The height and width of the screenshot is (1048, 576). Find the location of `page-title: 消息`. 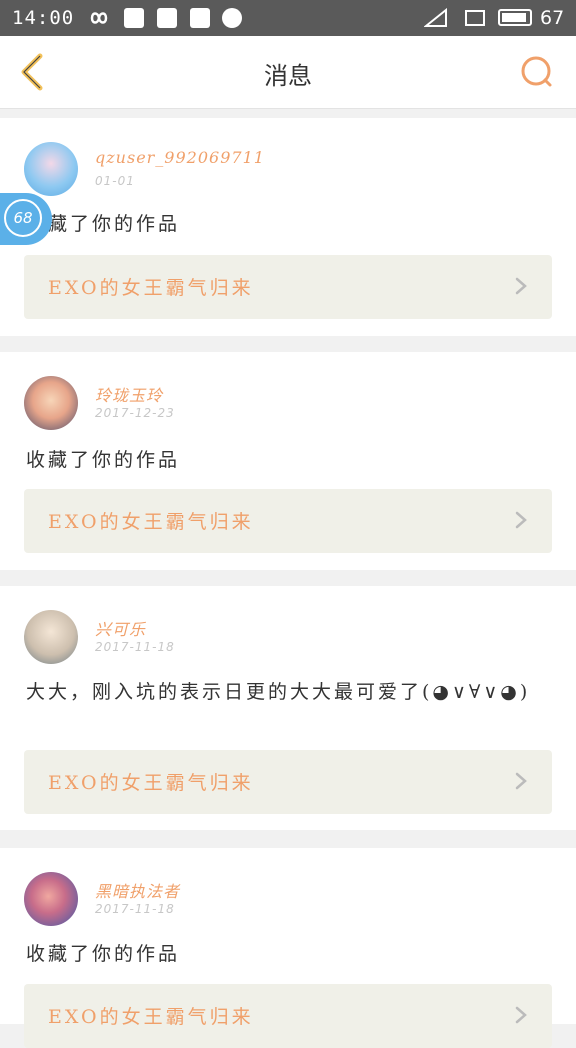

page-title: 消息 is located at coordinates (288, 76).